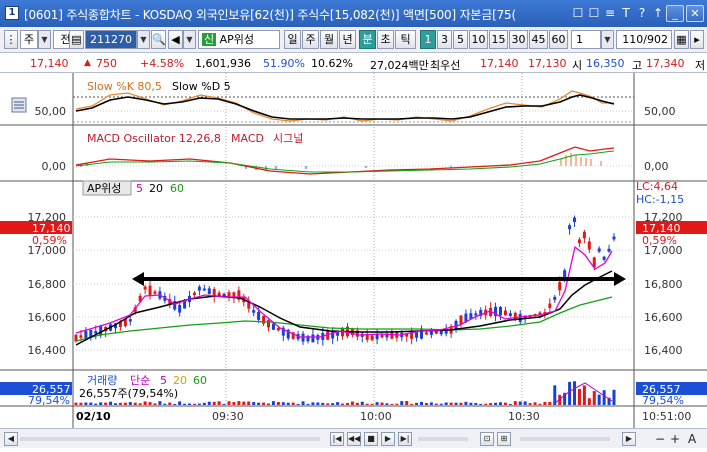 The height and width of the screenshot is (452, 707). I want to click on ytick-right-16400: 16,400, so click(663, 350).